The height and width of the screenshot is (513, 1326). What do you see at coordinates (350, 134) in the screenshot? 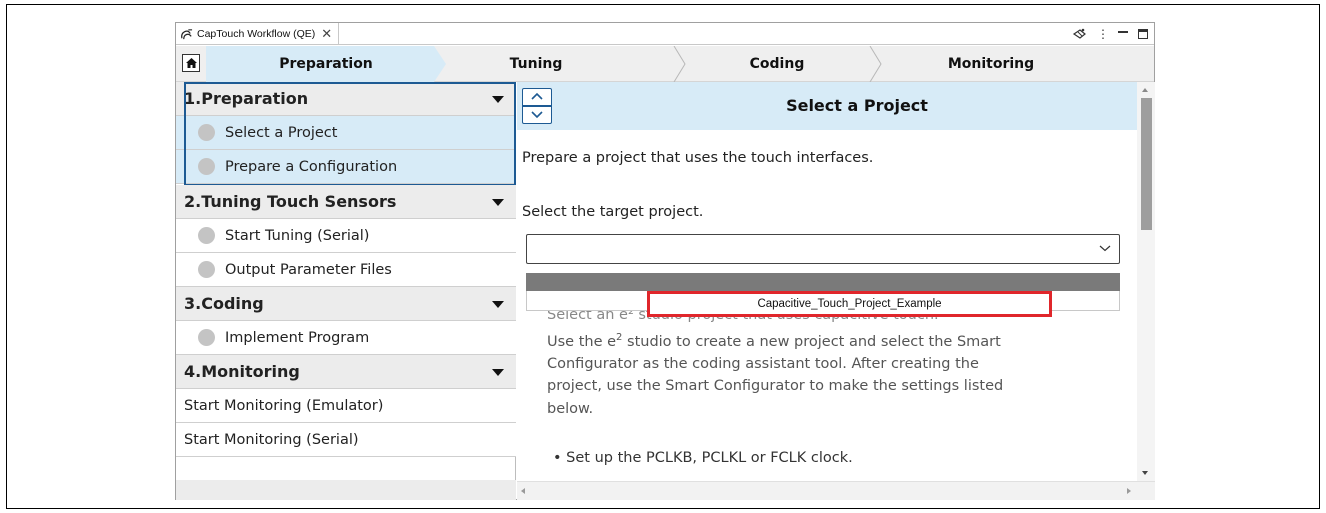
I see `active-section-outline` at bounding box center [350, 134].